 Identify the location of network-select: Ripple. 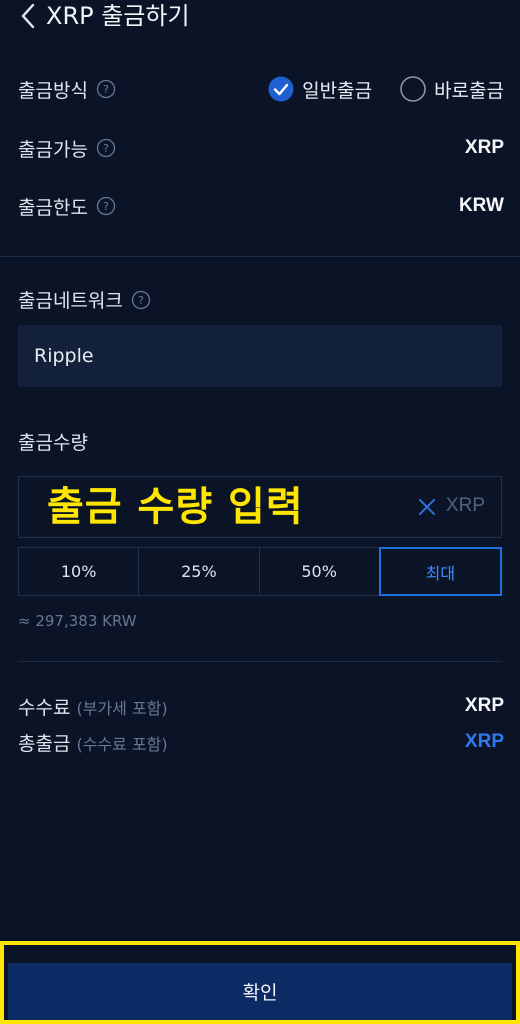
(260, 356).